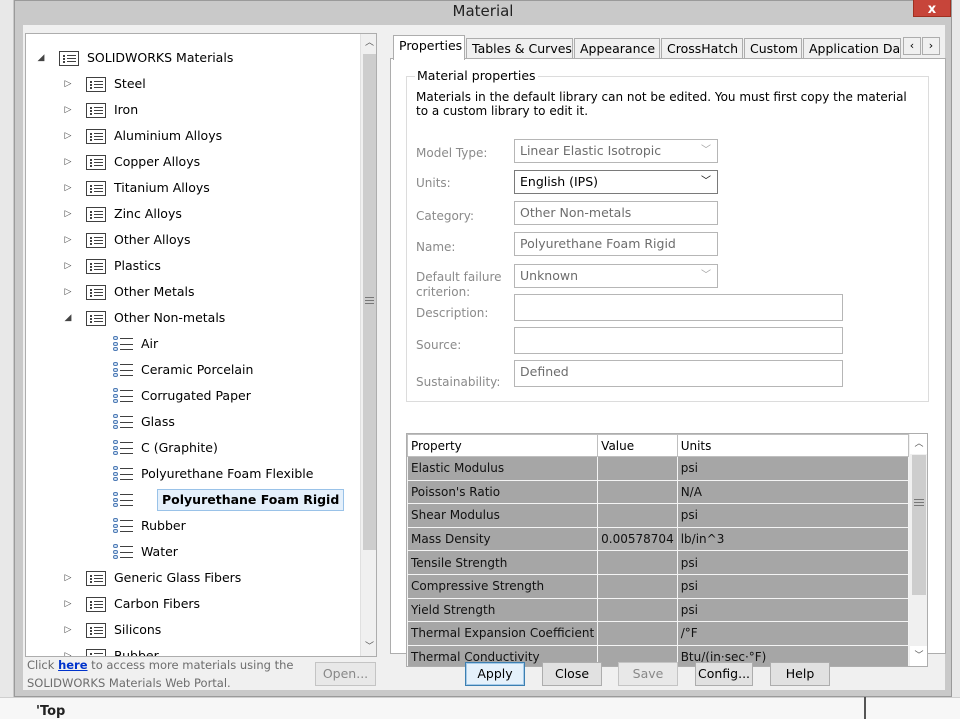 Image resolution: width=960 pixels, height=719 pixels. What do you see at coordinates (193, 604) in the screenshot?
I see `tree-folder-item: ▷ Carbon Fibers` at bounding box center [193, 604].